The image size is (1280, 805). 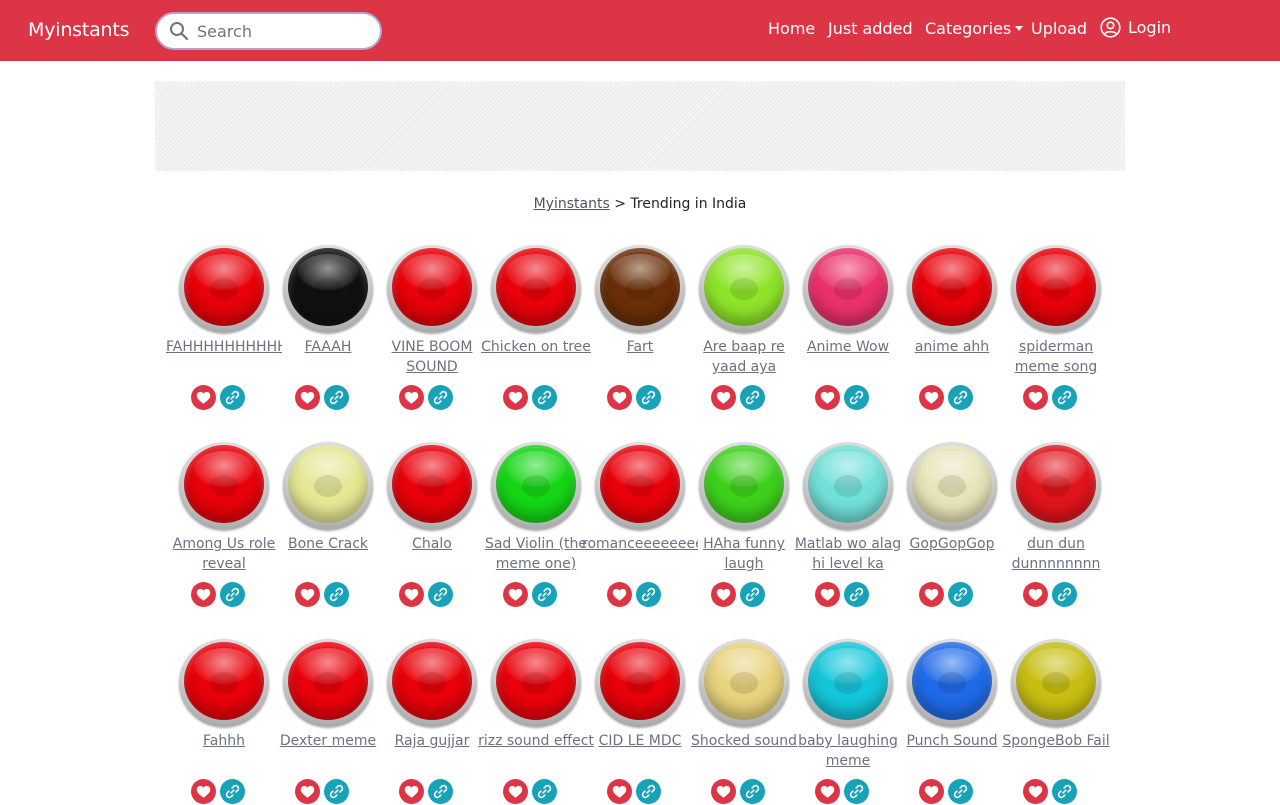 I want to click on instant-title-link: FAAAH, so click(x=328, y=347).